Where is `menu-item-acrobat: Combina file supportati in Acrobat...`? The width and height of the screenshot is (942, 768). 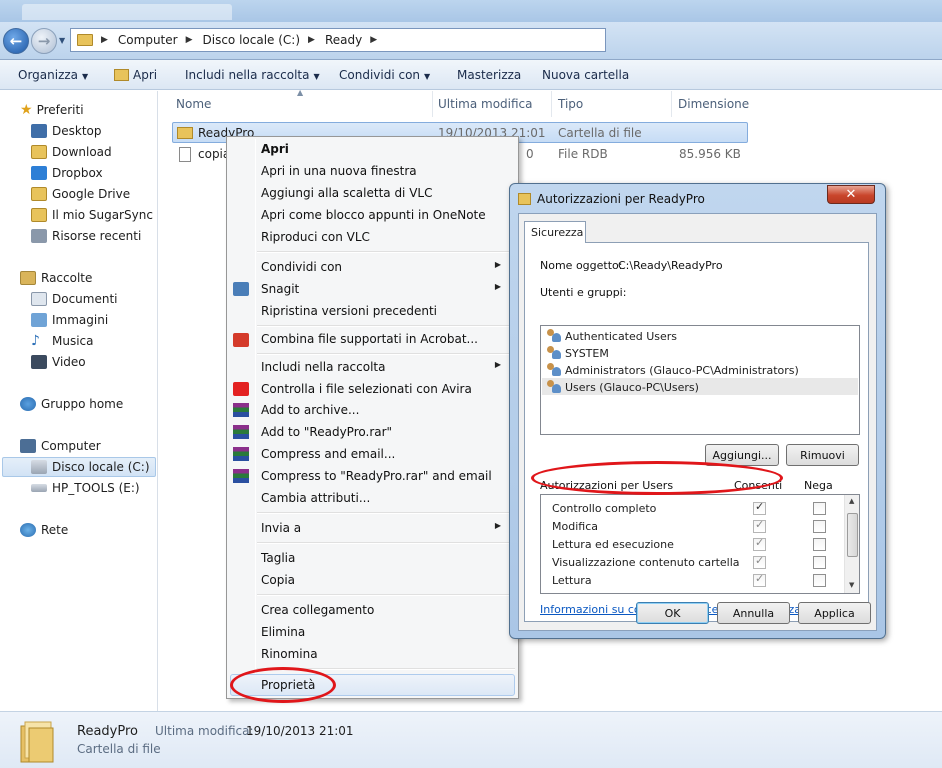 menu-item-acrobat: Combina file supportati in Acrobat... is located at coordinates (369, 339).